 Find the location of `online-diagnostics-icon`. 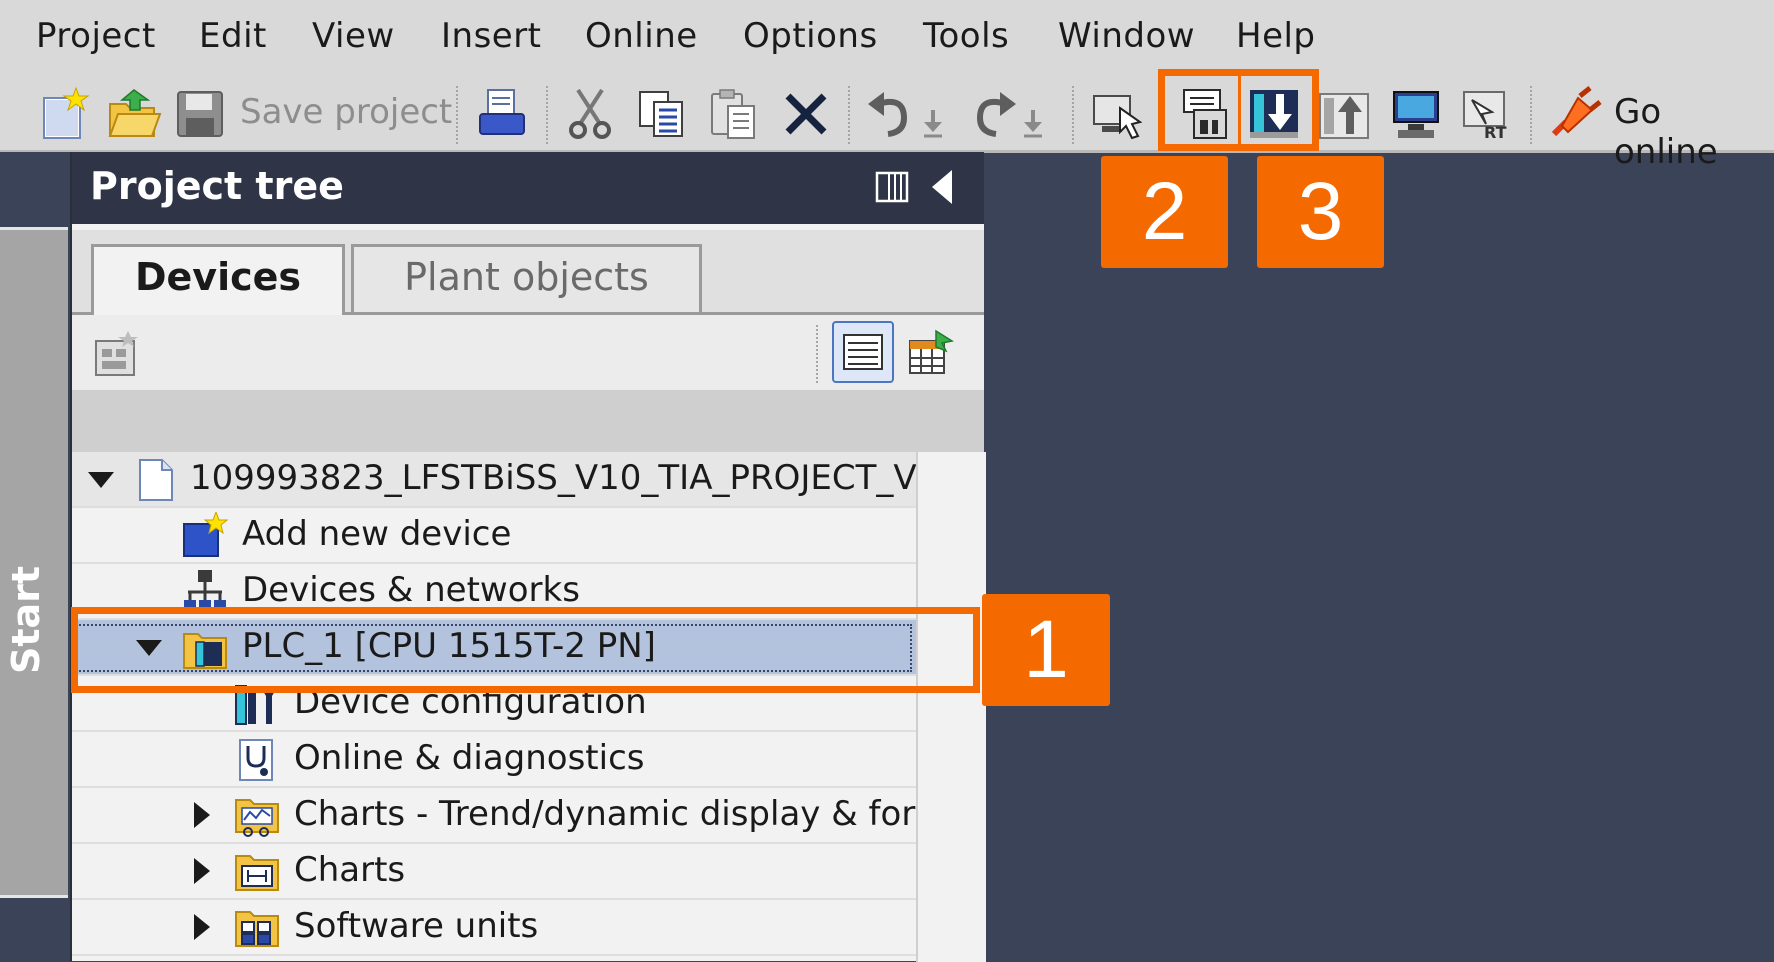

online-diagnostics-icon is located at coordinates (256, 760).